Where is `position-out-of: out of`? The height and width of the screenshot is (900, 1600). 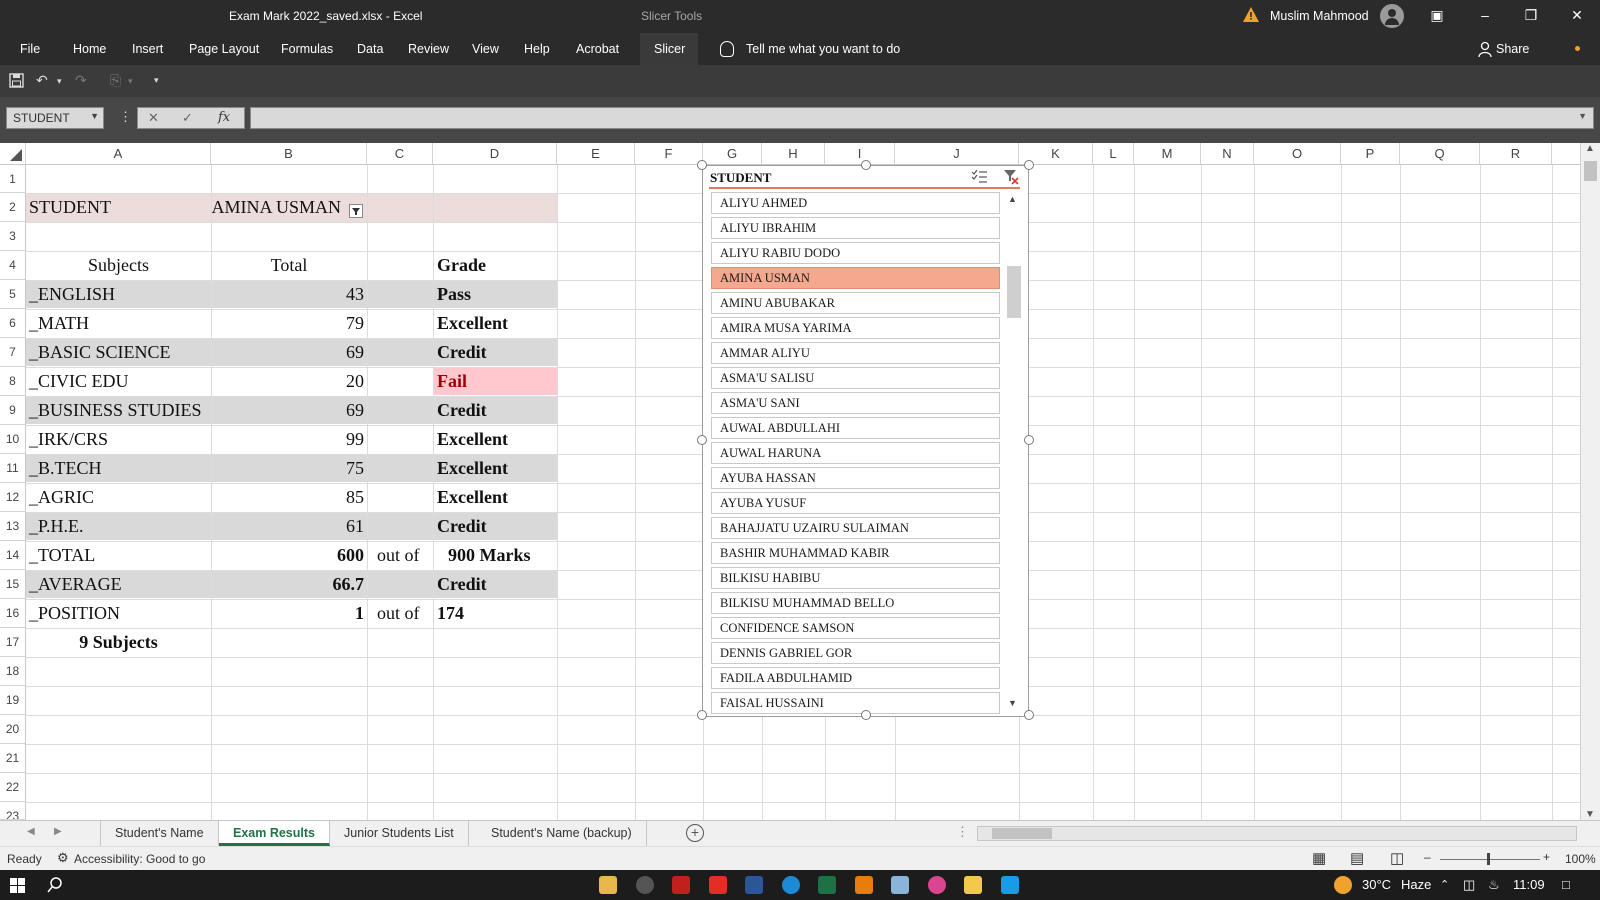
position-out-of: out of is located at coordinates (398, 613).